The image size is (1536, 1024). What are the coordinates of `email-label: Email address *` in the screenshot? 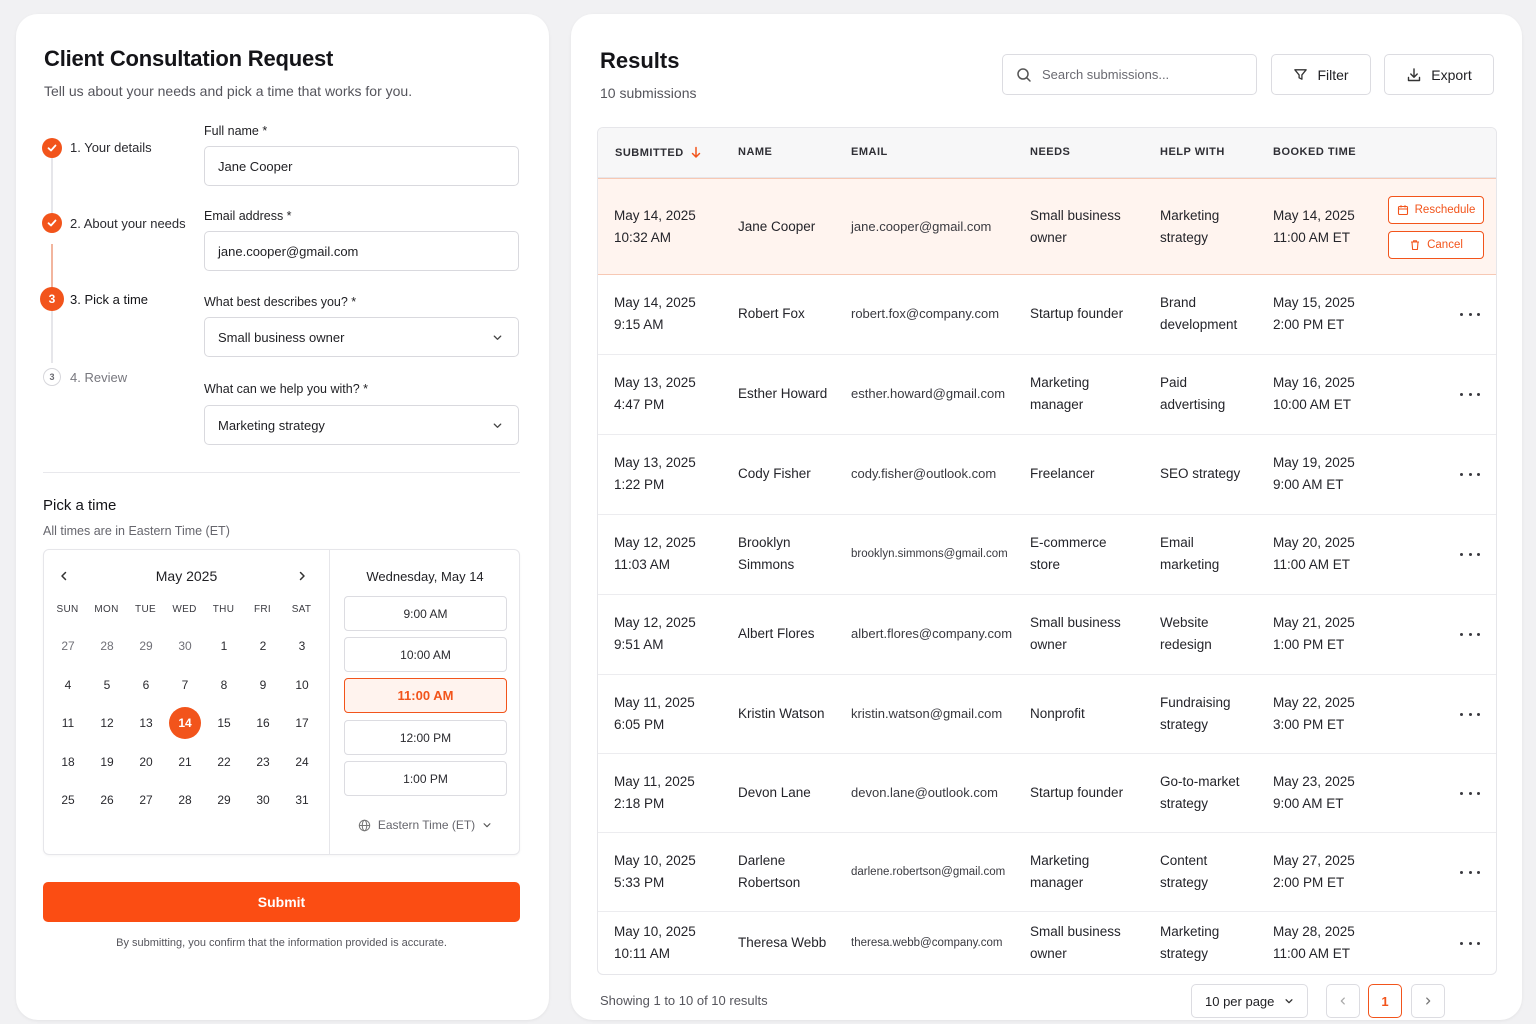 It's located at (248, 216).